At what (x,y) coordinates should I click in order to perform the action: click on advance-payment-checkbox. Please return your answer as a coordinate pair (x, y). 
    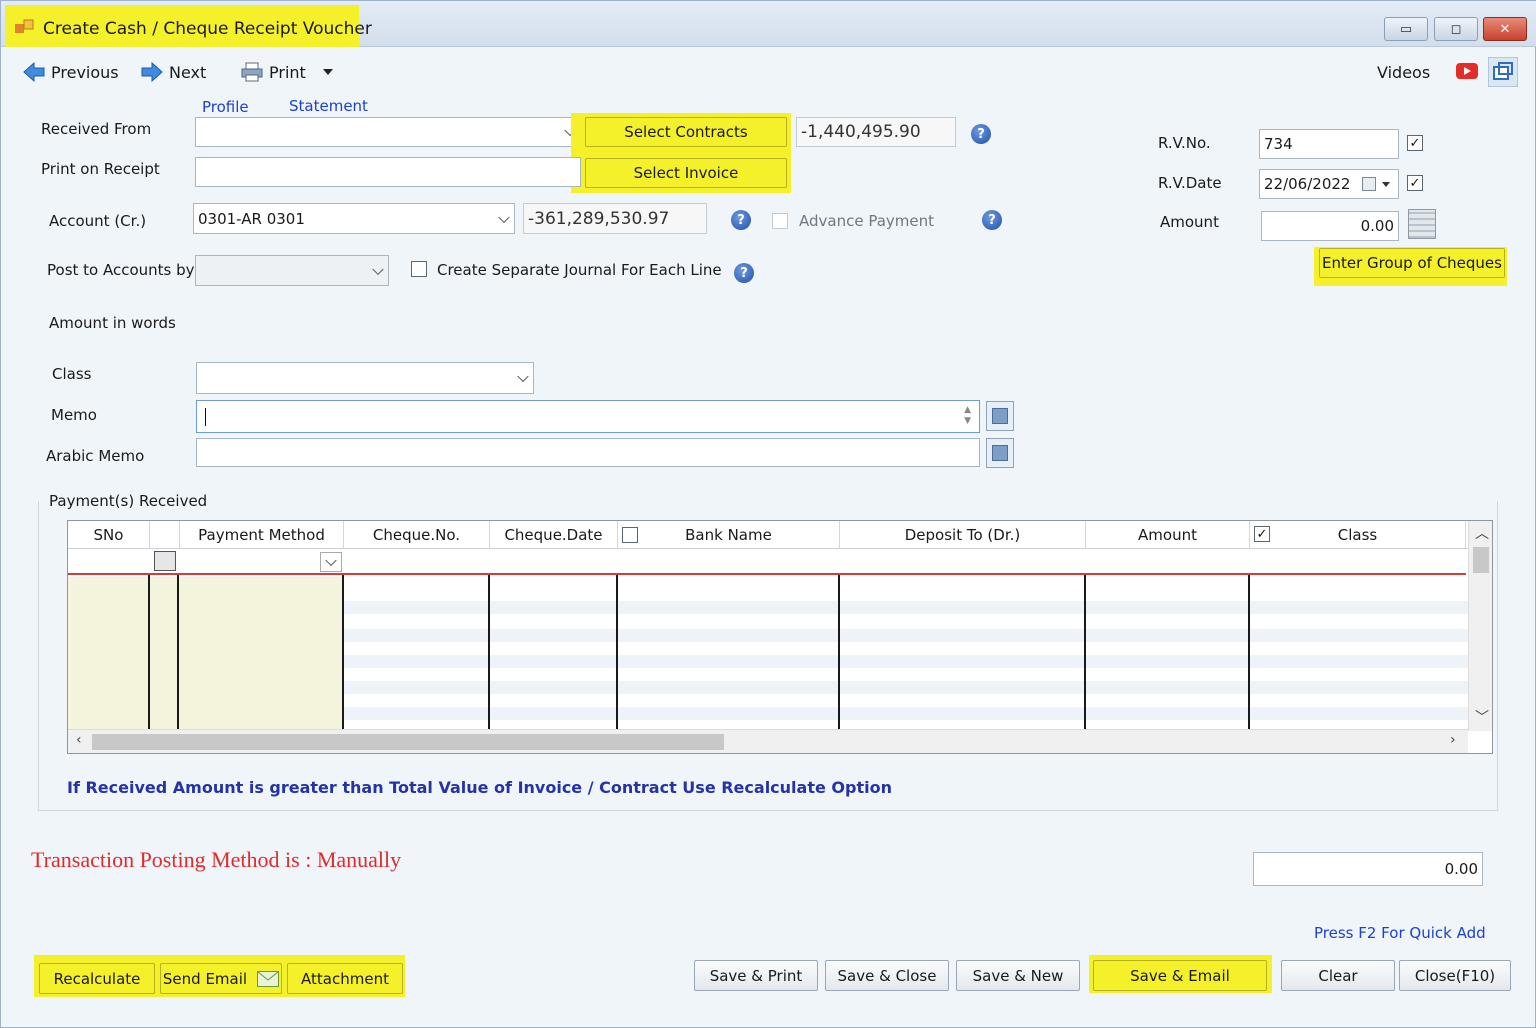
    Looking at the image, I should click on (780, 221).